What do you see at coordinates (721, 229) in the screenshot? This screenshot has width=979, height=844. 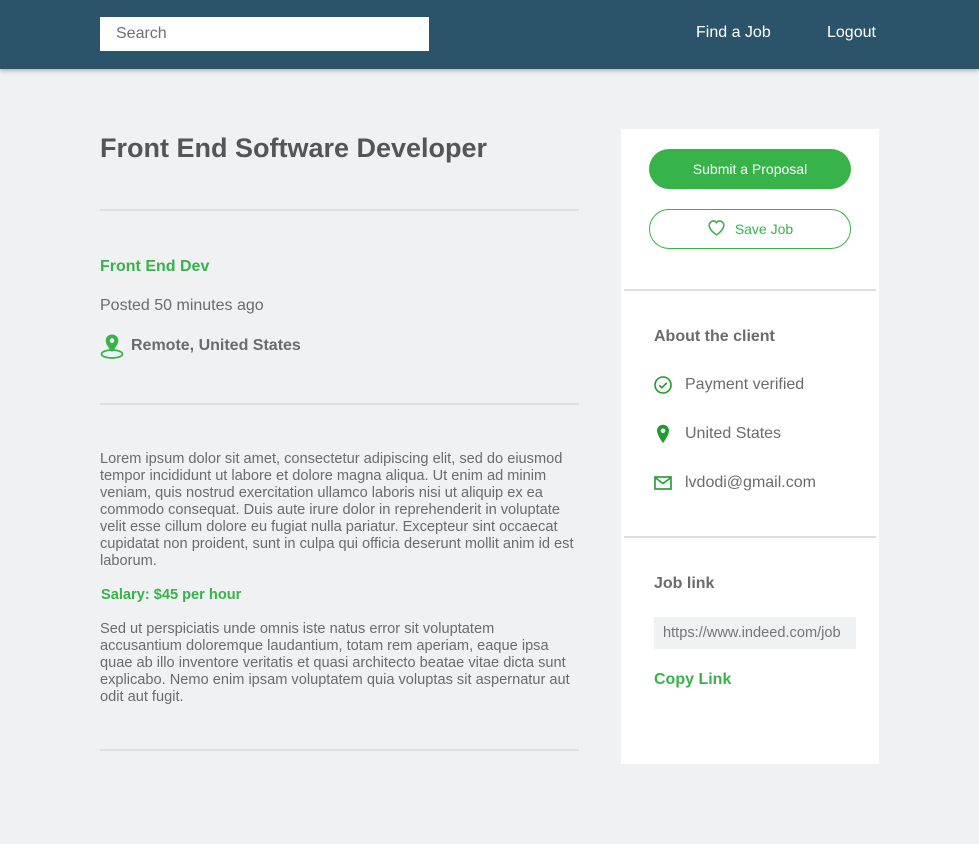 I see `heart-icon` at bounding box center [721, 229].